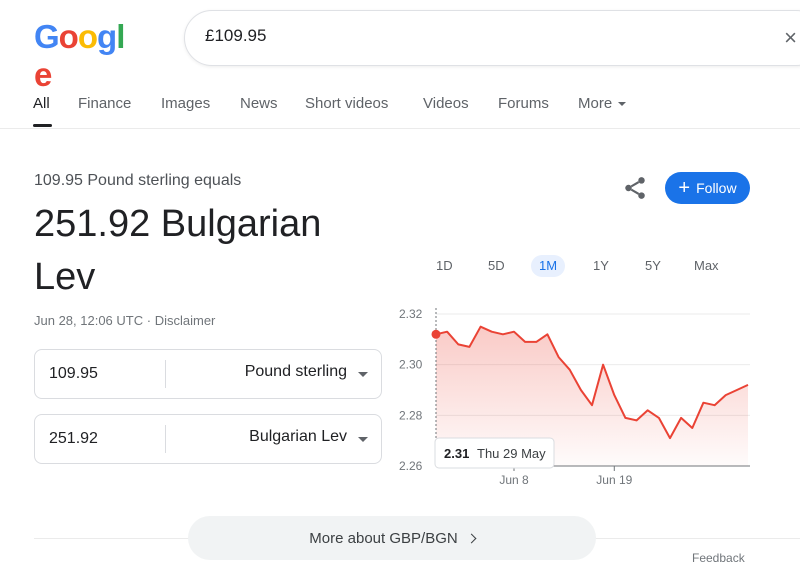 The height and width of the screenshot is (574, 800). What do you see at coordinates (444, 266) in the screenshot?
I see `range-1d: 1D` at bounding box center [444, 266].